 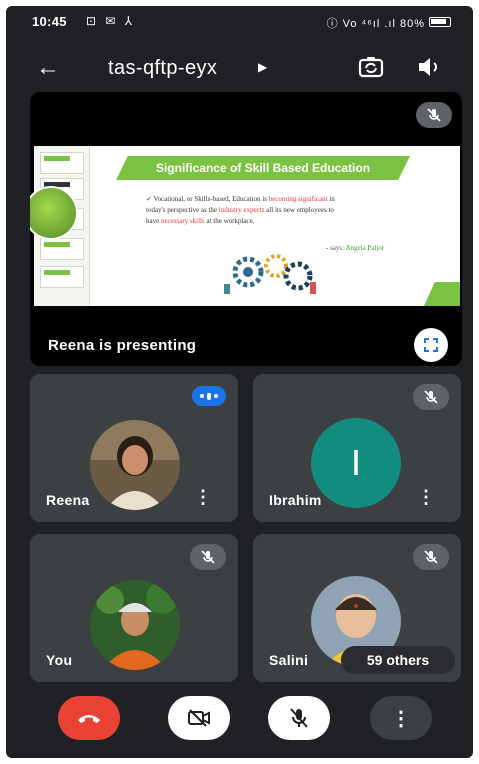 I want to click on call-controls: ⋮, so click(x=239, y=724).